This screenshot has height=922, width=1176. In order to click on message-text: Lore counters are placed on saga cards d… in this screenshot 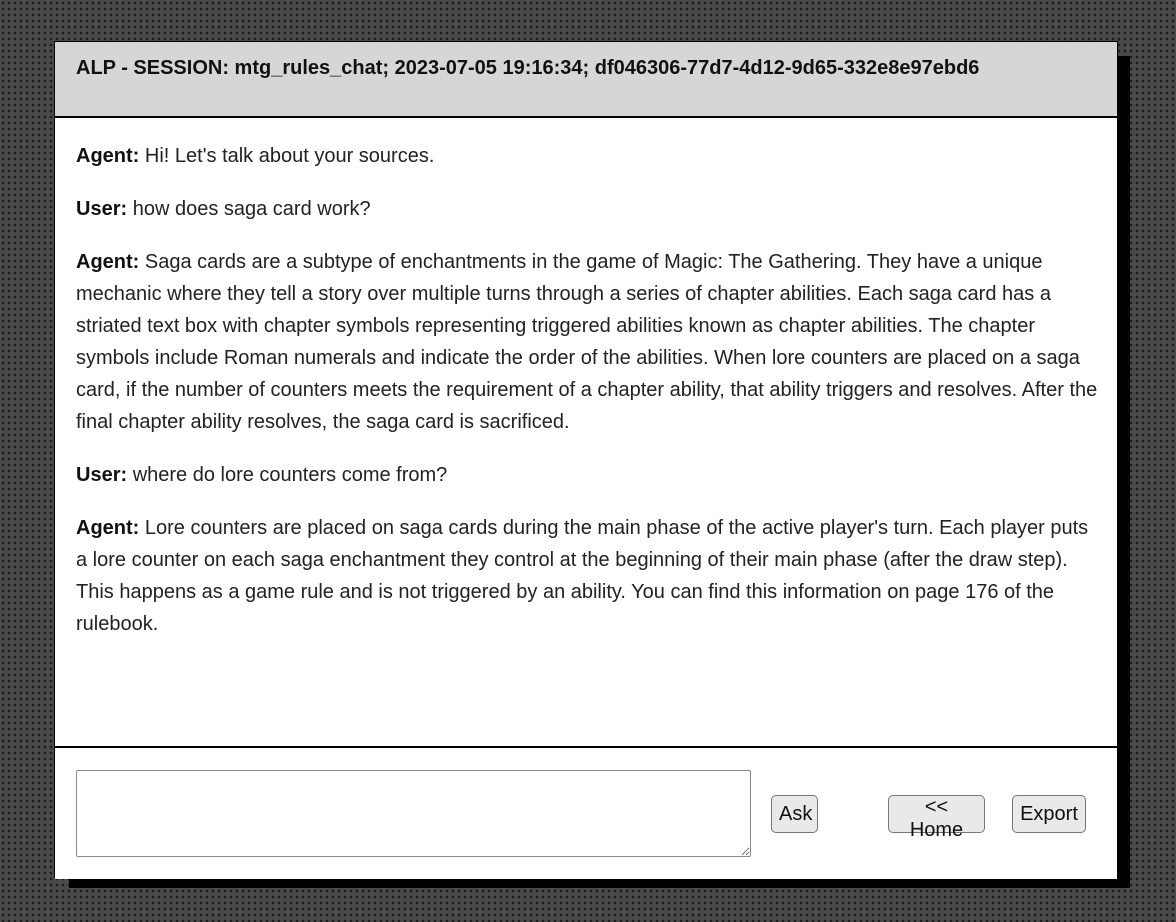, I will do `click(582, 576)`.